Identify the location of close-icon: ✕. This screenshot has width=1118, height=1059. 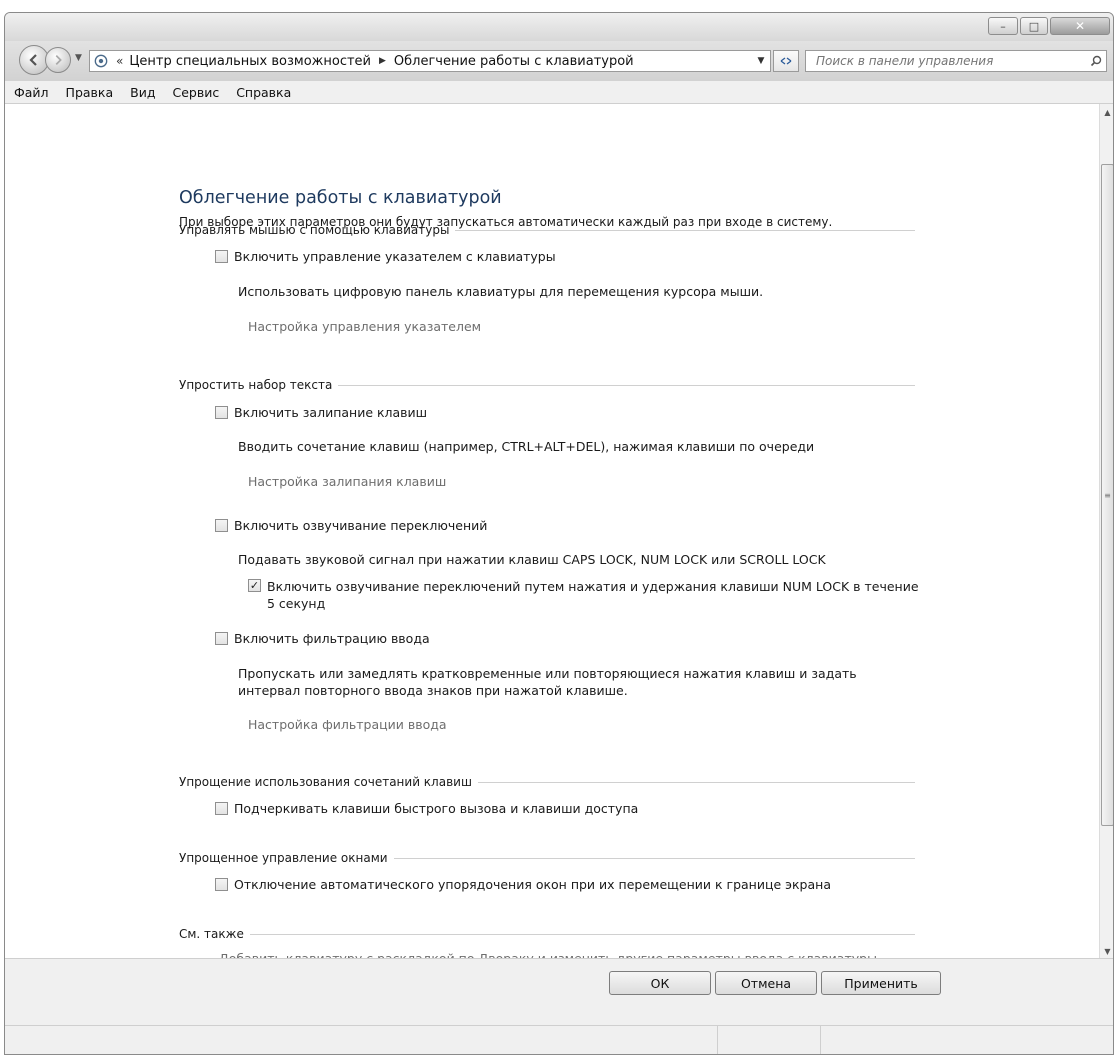
(1080, 26).